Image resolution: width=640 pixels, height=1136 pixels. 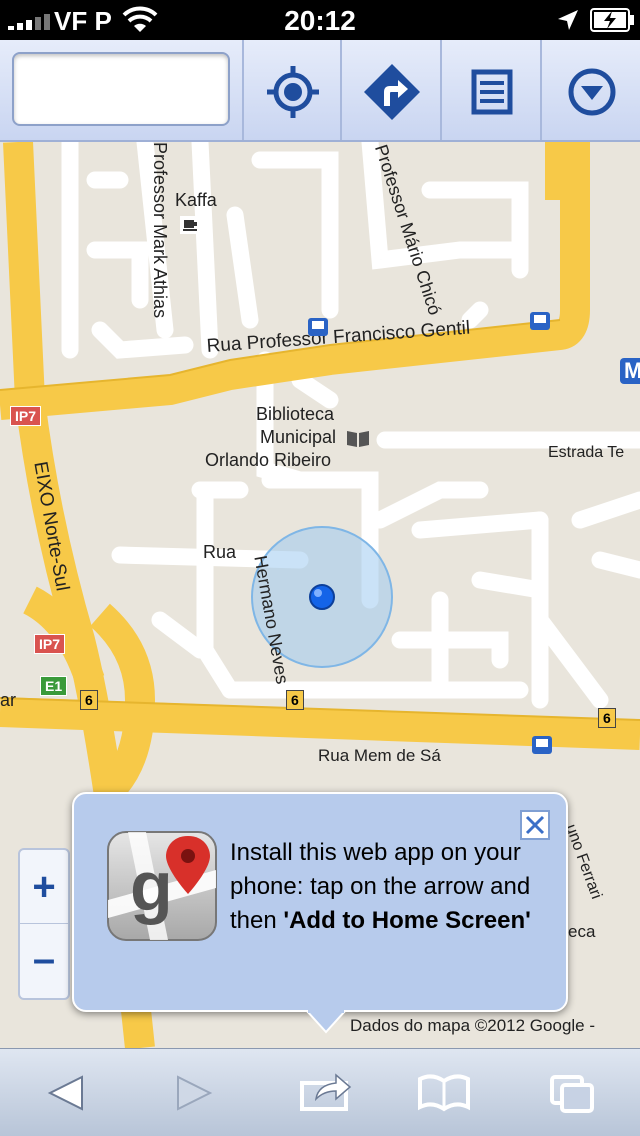 What do you see at coordinates (44, 961) in the screenshot?
I see `zoom-out-button: –` at bounding box center [44, 961].